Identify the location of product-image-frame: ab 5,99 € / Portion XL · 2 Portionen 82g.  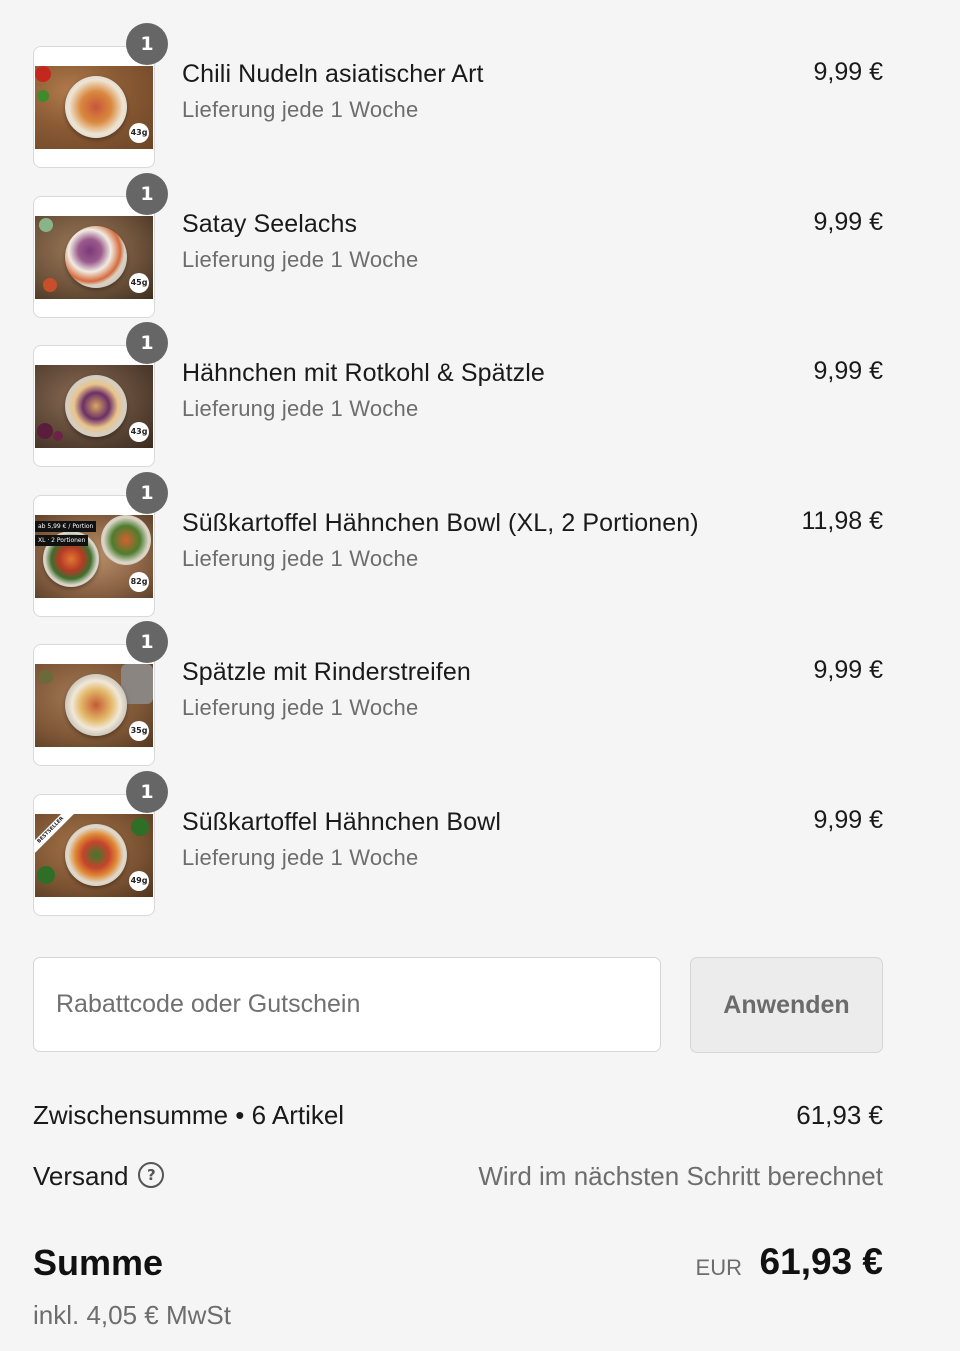
(94, 556).